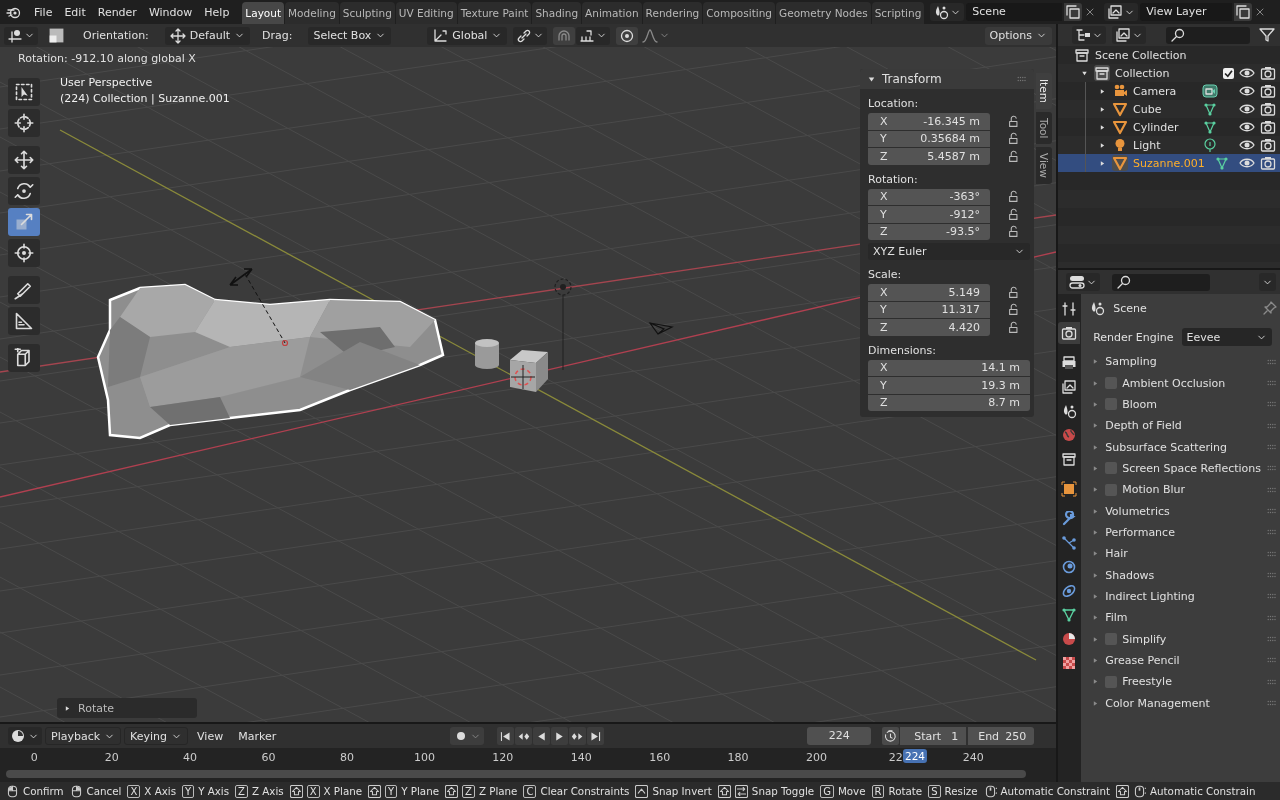 This screenshot has height=800, width=1280. What do you see at coordinates (1270, 308) in the screenshot?
I see `pin-icon` at bounding box center [1270, 308].